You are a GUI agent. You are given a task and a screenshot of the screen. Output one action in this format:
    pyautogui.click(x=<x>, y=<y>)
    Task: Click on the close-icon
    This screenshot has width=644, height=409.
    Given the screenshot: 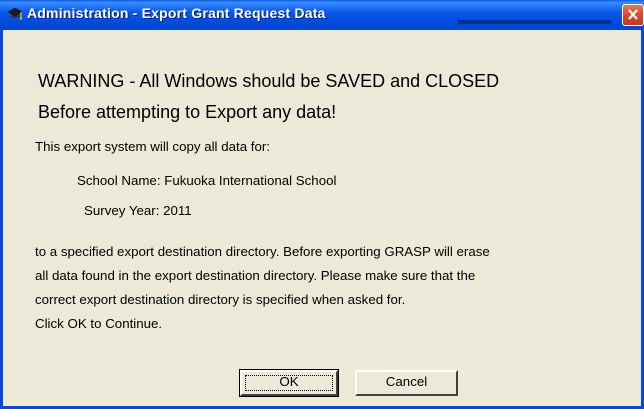 What is the action you would take?
    pyautogui.click(x=633, y=14)
    